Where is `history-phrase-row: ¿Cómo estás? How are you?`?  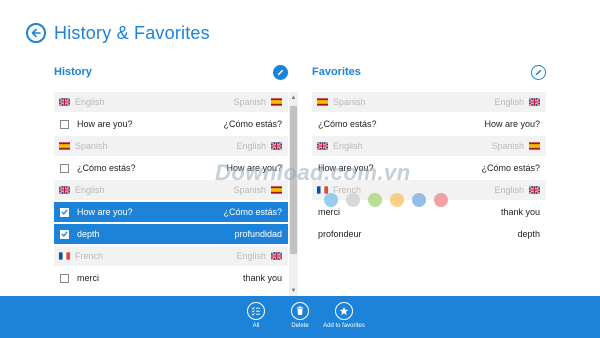
history-phrase-row: ¿Cómo estás? How are you? is located at coordinates (171, 168).